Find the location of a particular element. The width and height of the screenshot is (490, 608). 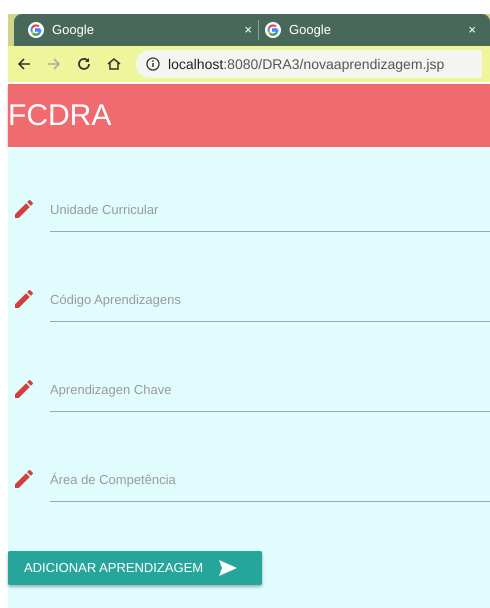

text-field: Aprendizagen Chave is located at coordinates (270, 389).